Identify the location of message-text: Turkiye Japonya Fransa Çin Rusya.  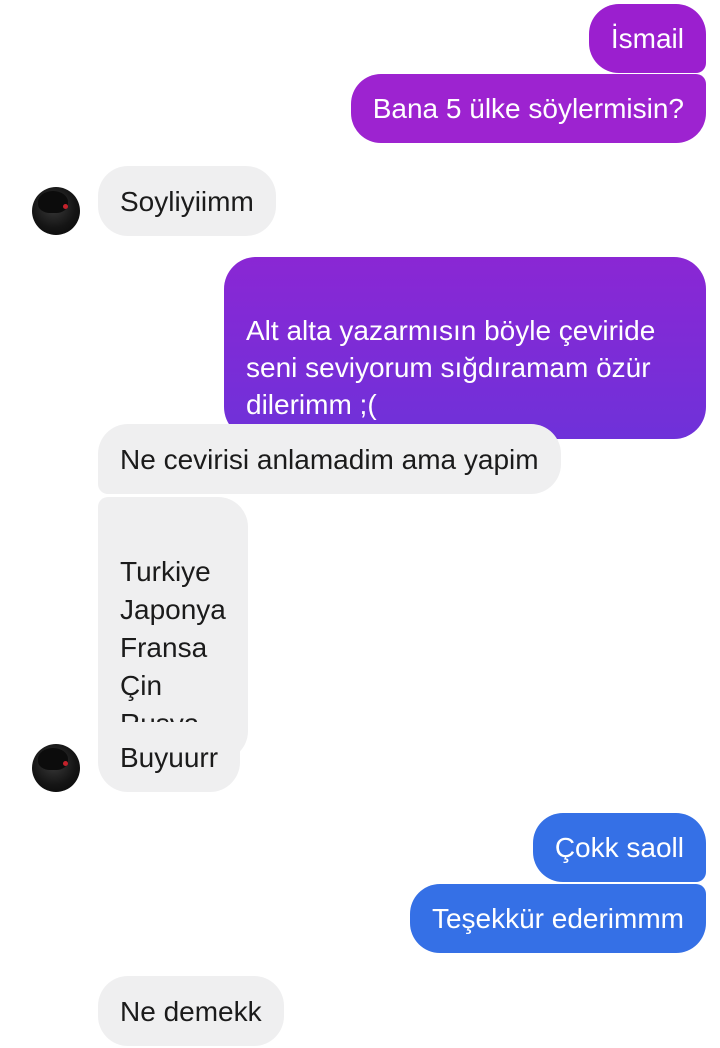
(173, 647).